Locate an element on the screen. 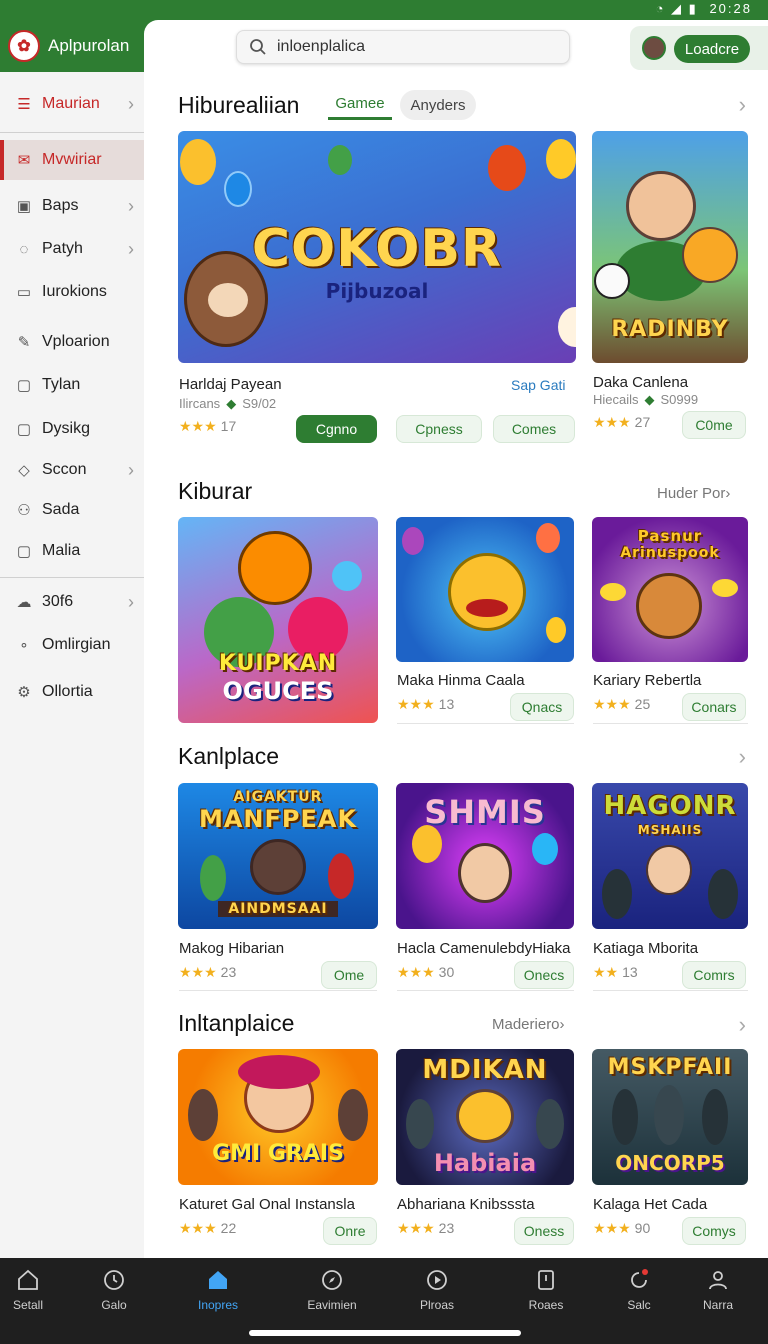  nav-item-inopres: Inopres is located at coordinates (218, 1290).